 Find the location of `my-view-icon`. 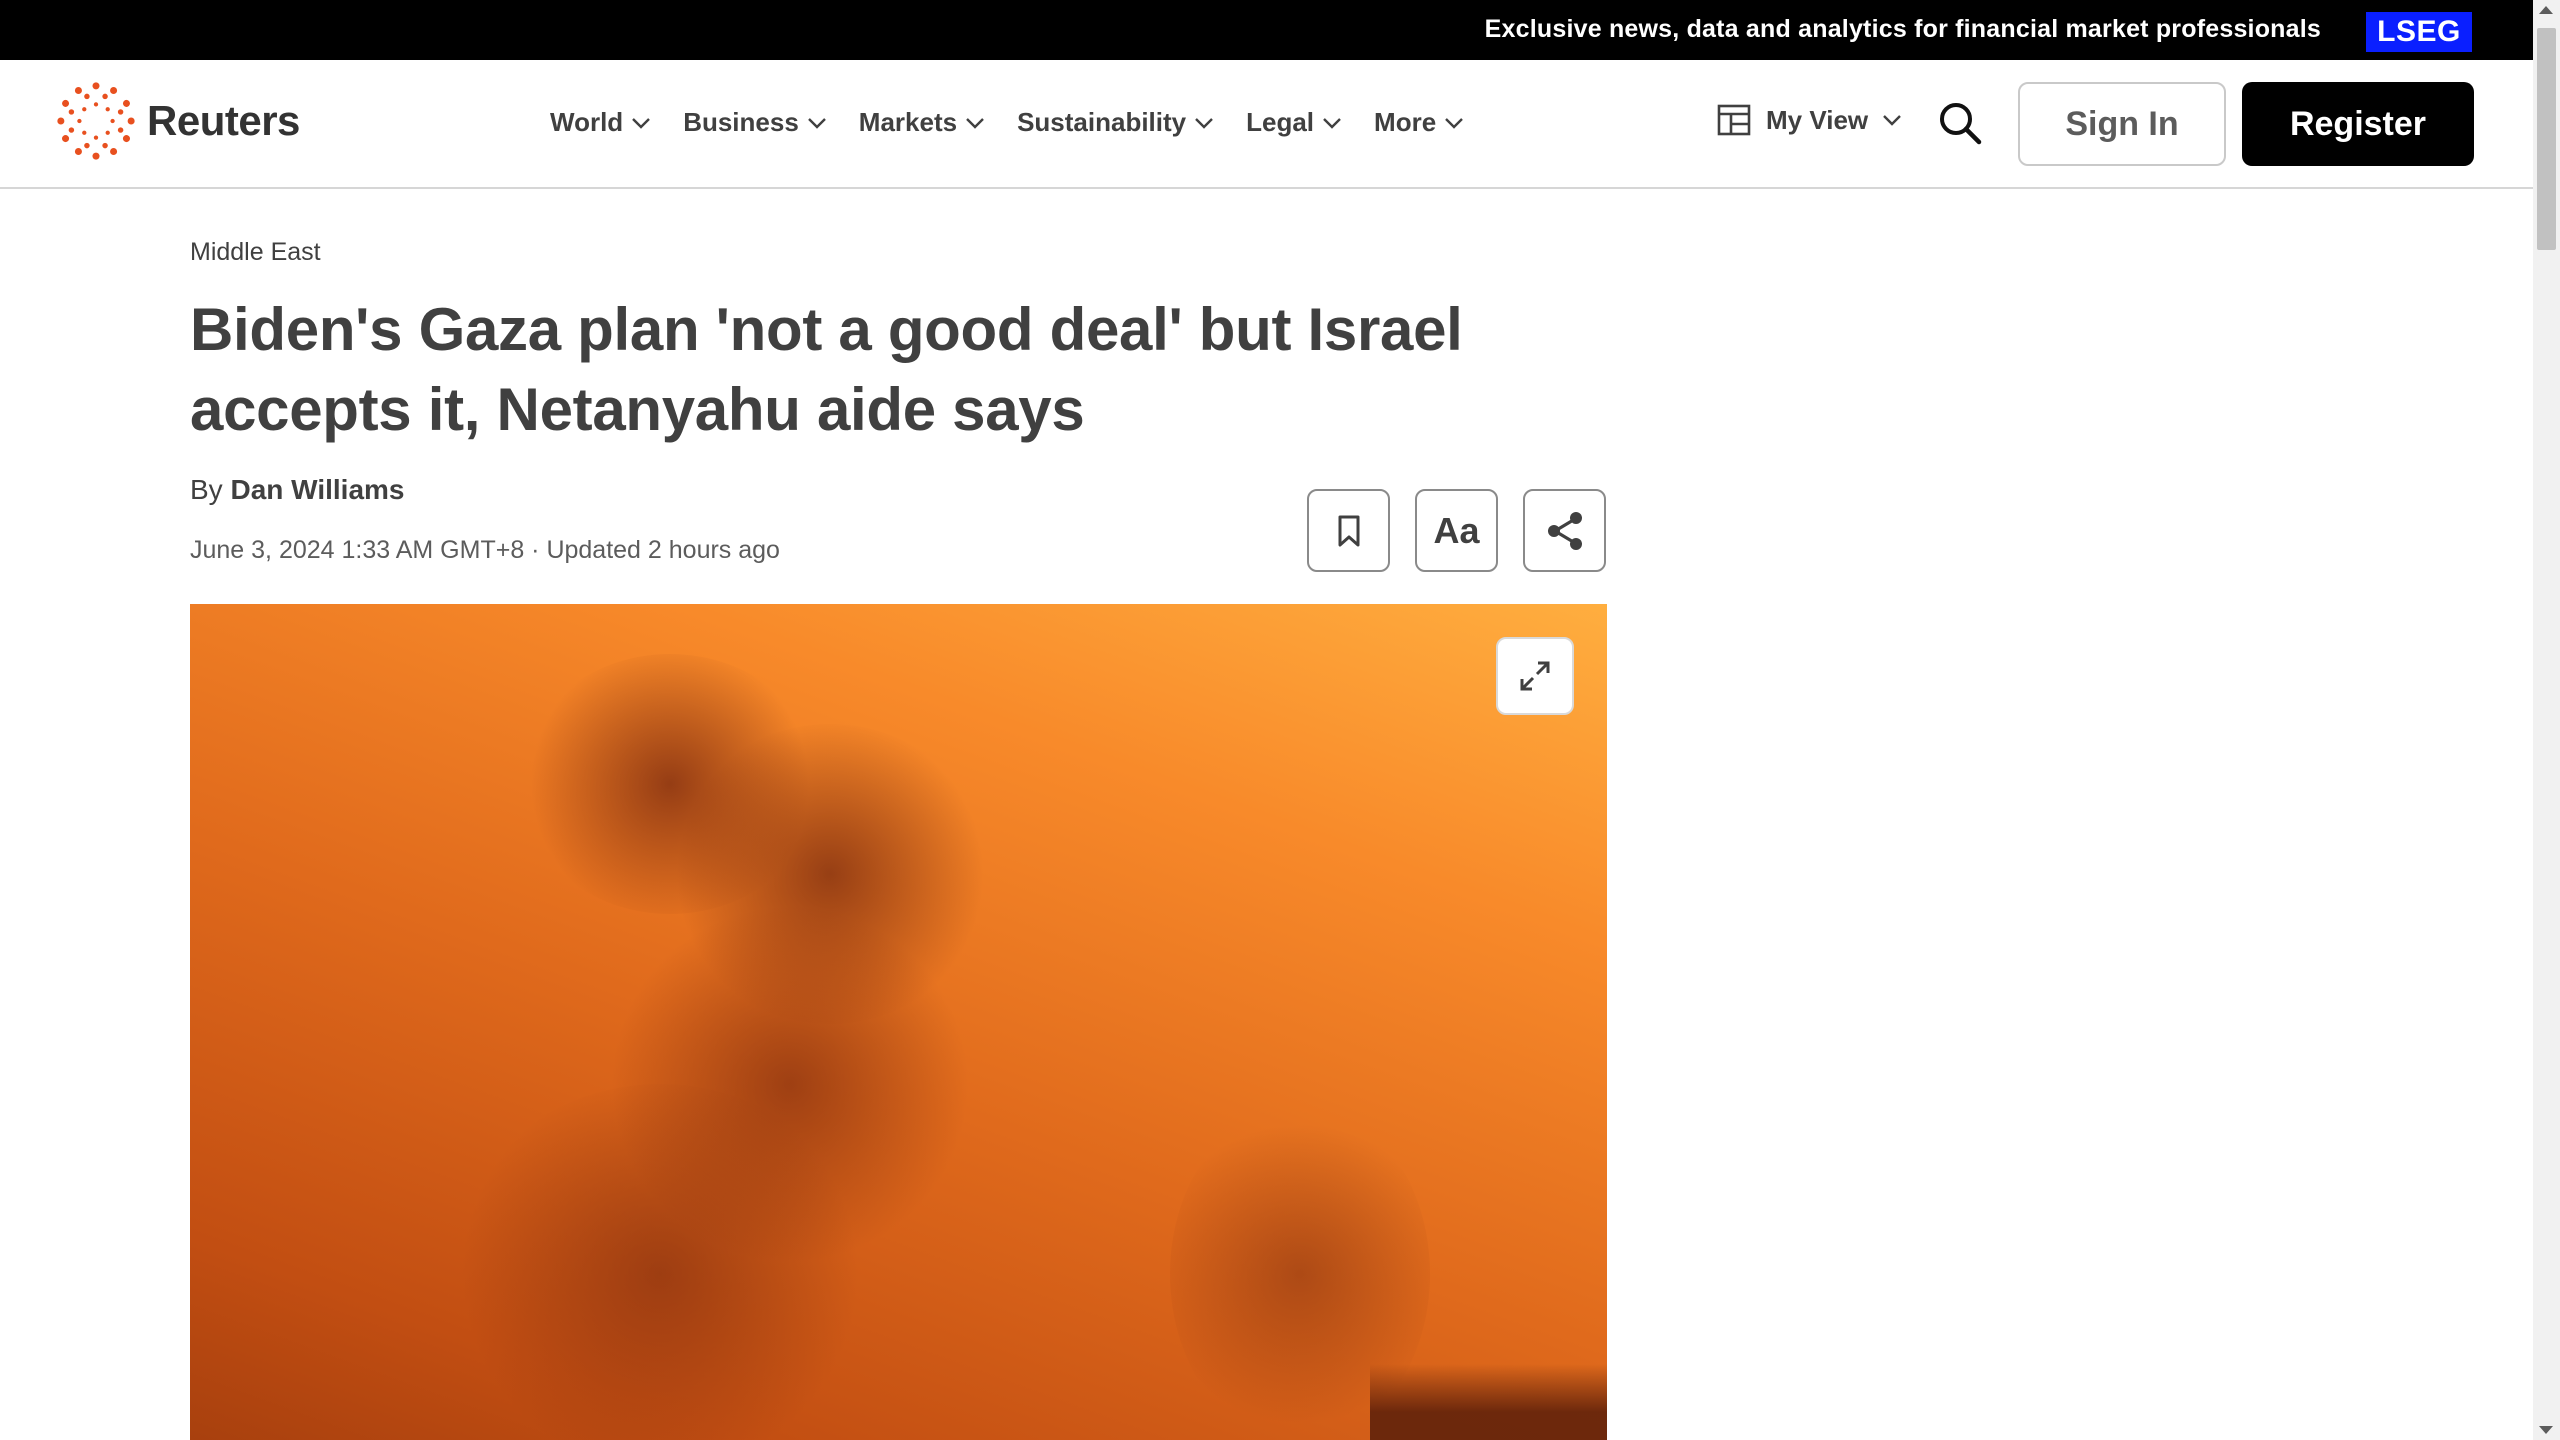

my-view-icon is located at coordinates (1734, 120).